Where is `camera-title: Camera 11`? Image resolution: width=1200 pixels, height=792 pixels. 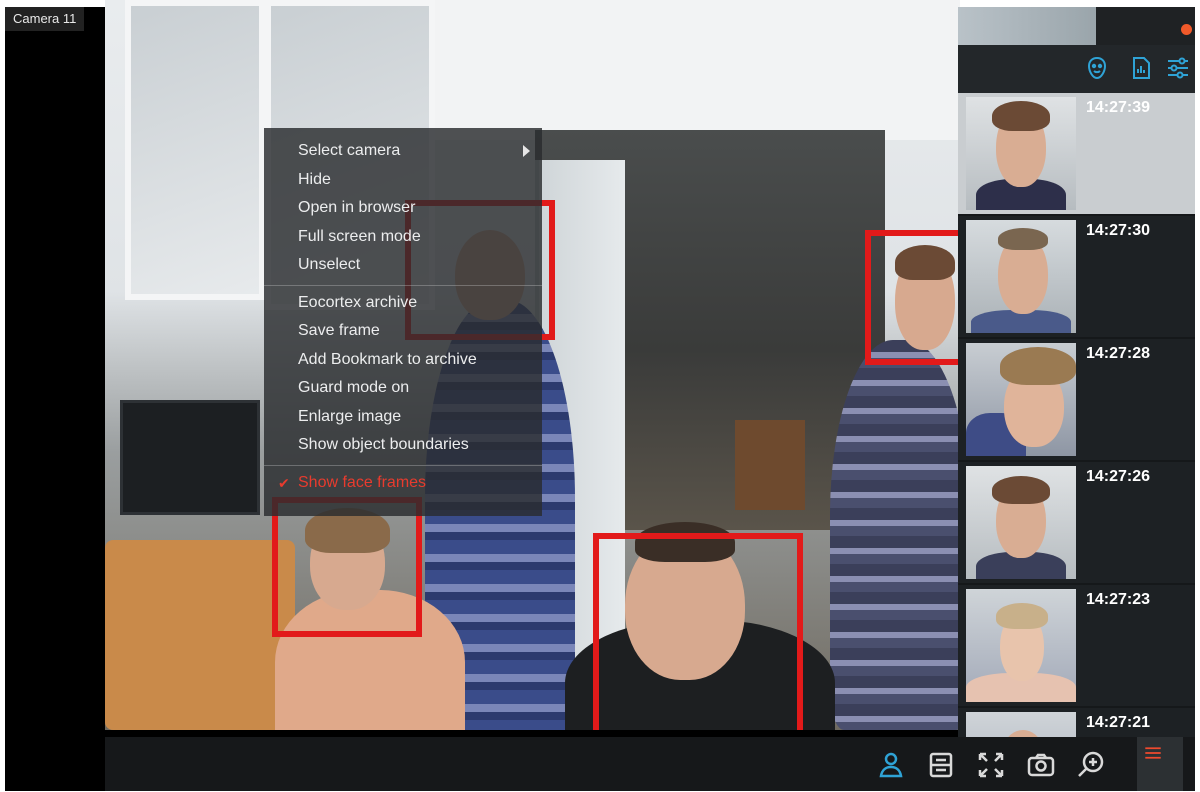 camera-title: Camera 11 is located at coordinates (45, 19).